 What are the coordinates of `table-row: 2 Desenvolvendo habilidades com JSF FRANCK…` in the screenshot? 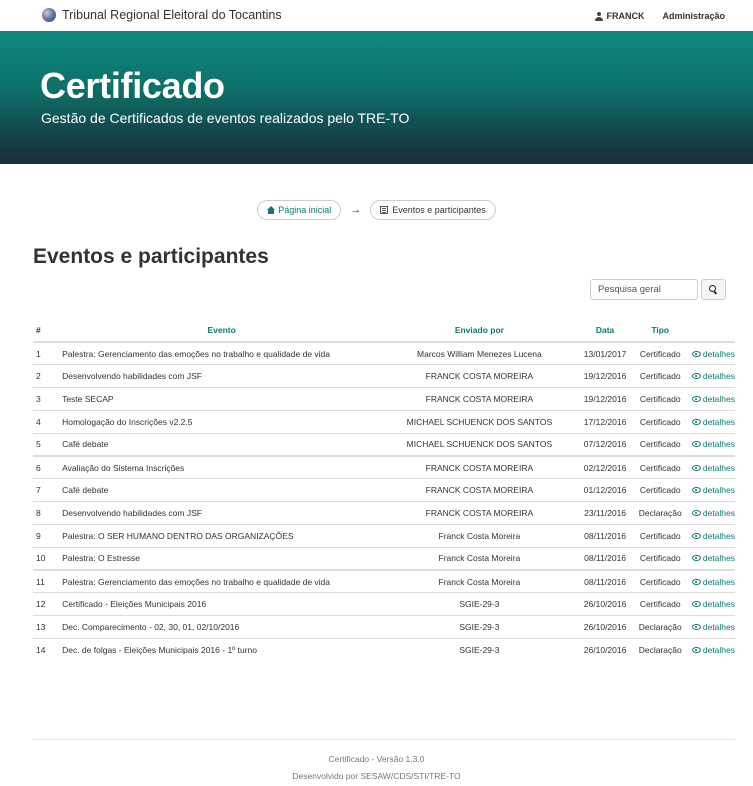 It's located at (384, 376).